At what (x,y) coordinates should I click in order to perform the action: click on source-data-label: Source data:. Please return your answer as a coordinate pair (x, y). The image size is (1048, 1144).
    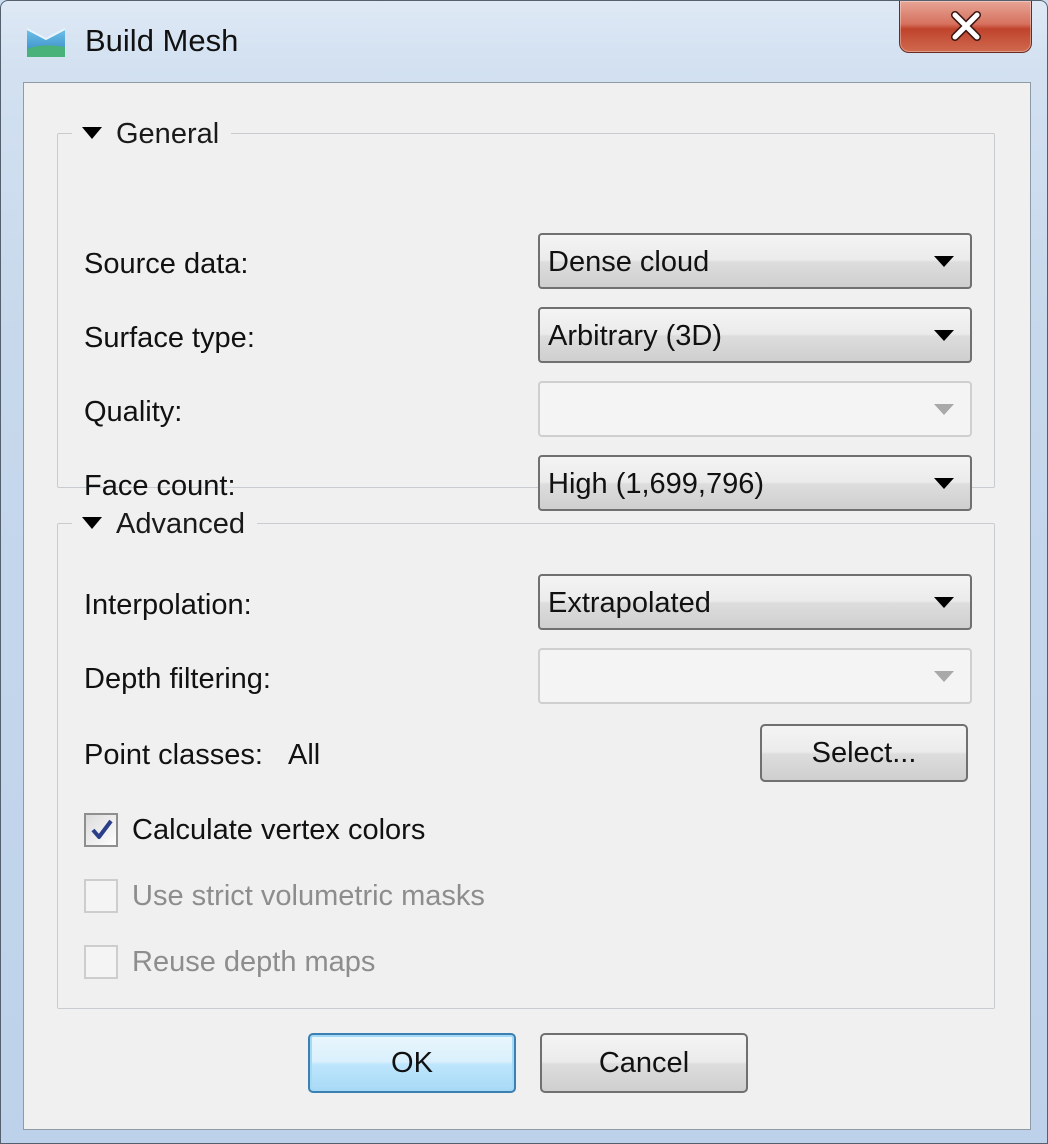
    Looking at the image, I should click on (166, 264).